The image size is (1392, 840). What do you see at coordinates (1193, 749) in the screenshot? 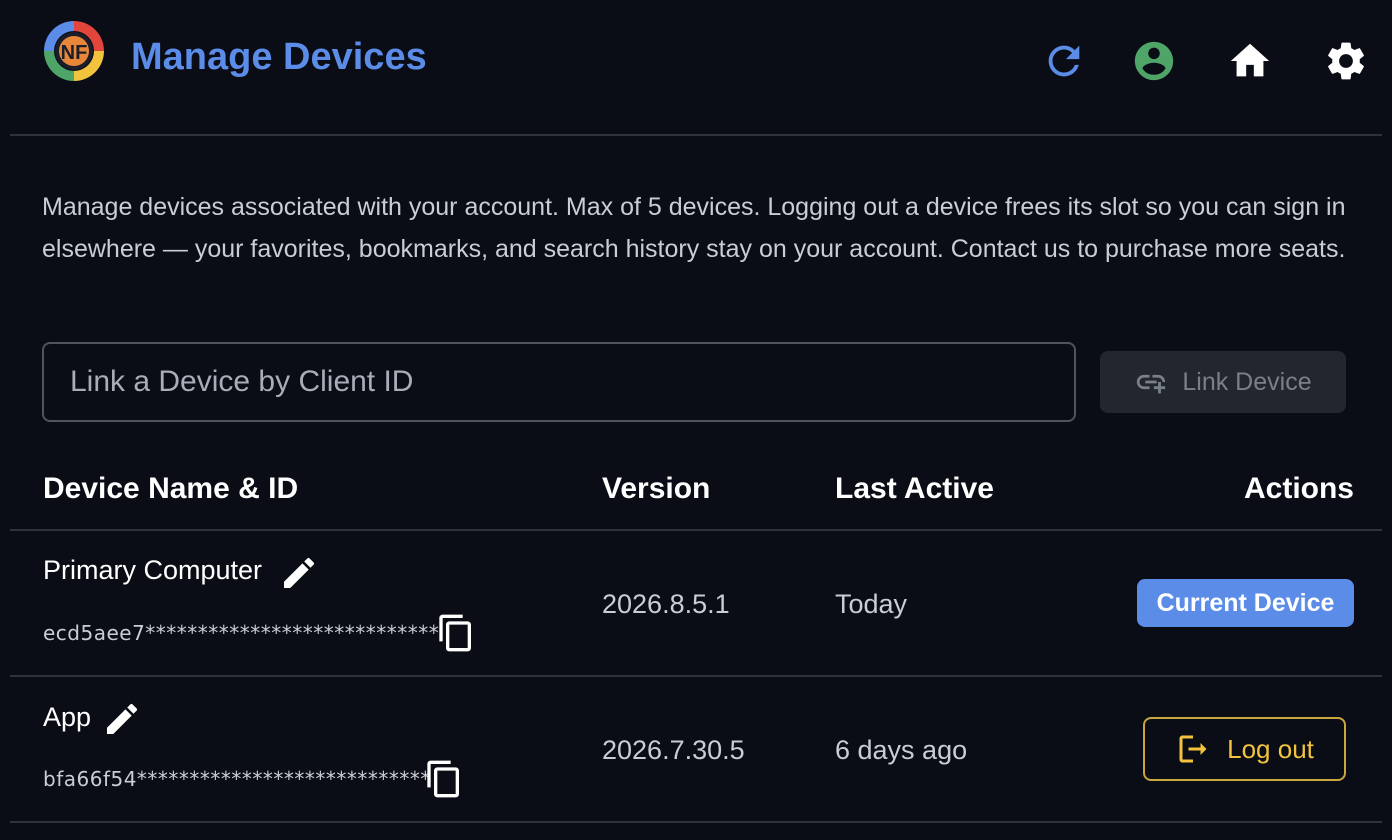
I see `logout-icon` at bounding box center [1193, 749].